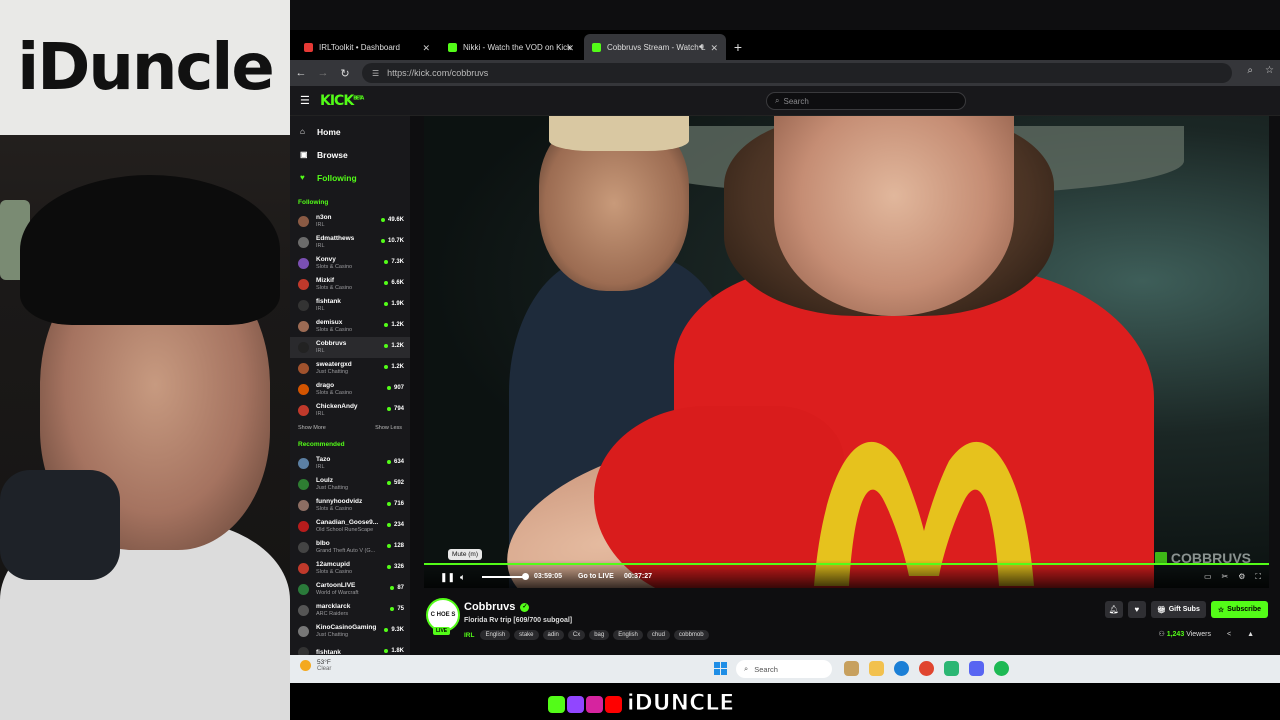 The height and width of the screenshot is (720, 1280). Describe the element at coordinates (1258, 577) in the screenshot. I see `fullscreen-icon: ⛶` at that location.